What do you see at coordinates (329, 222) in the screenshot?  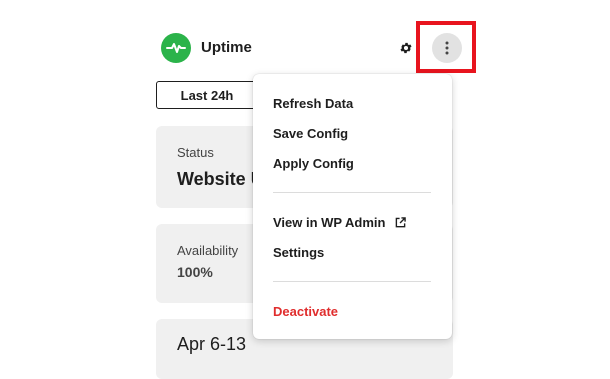 I see `menu-item-label: View in WP Admin` at bounding box center [329, 222].